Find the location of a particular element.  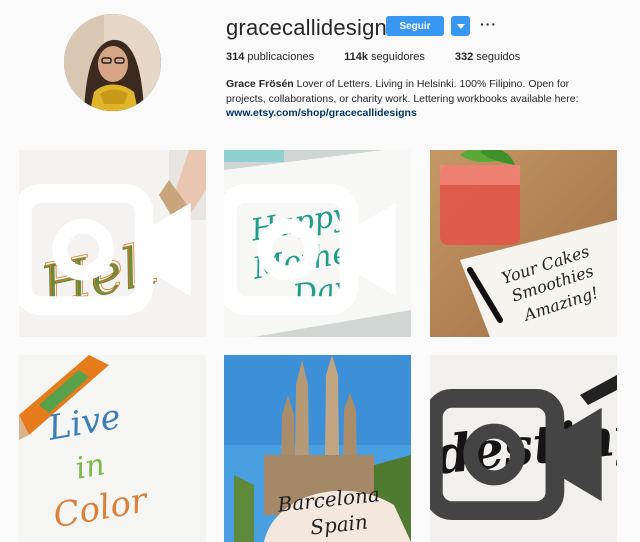

post-image: Barcelona Spain is located at coordinates (317, 448).